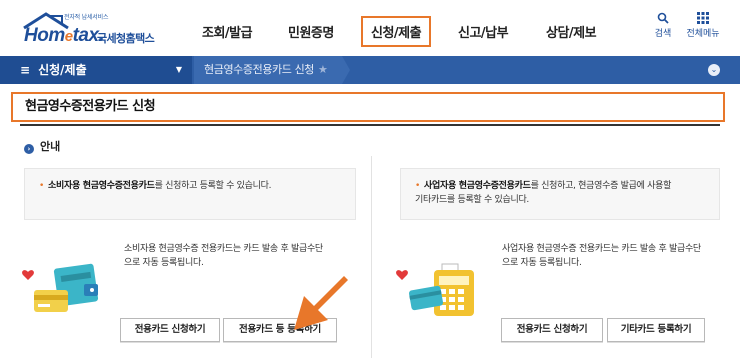 Image resolution: width=740 pixels, height=358 pixels. I want to click on hometax-logo: 전자적 납세서비스 Hometax. 국세청홈택스, so click(90, 29).